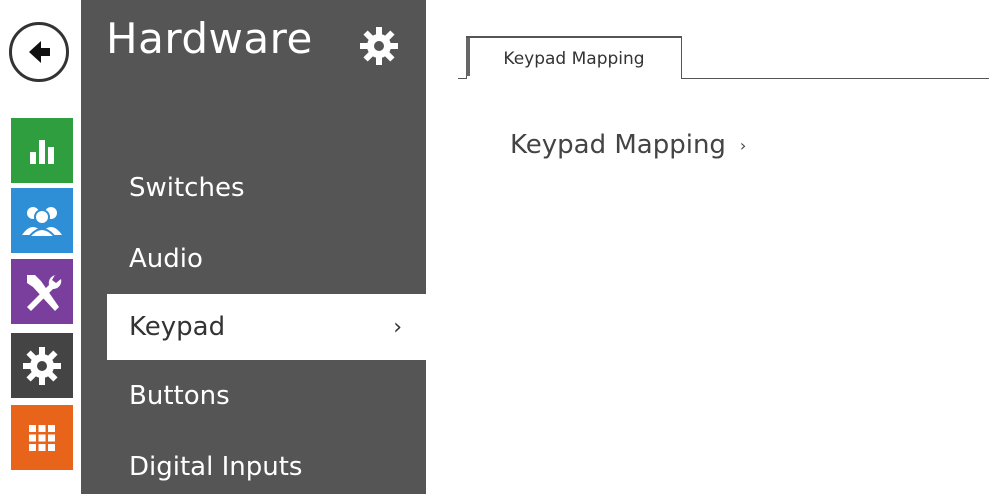 Image resolution: width=989 pixels, height=500 pixels. Describe the element at coordinates (253, 188) in the screenshot. I see `nav-item-switches: Switches` at that location.